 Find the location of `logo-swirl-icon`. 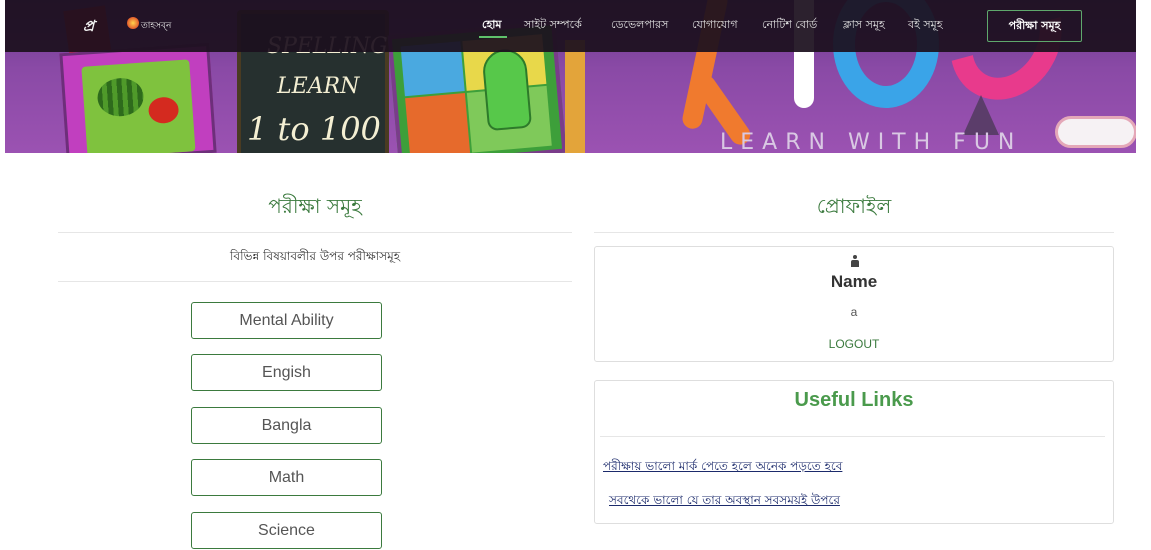

logo-swirl-icon is located at coordinates (133, 23).